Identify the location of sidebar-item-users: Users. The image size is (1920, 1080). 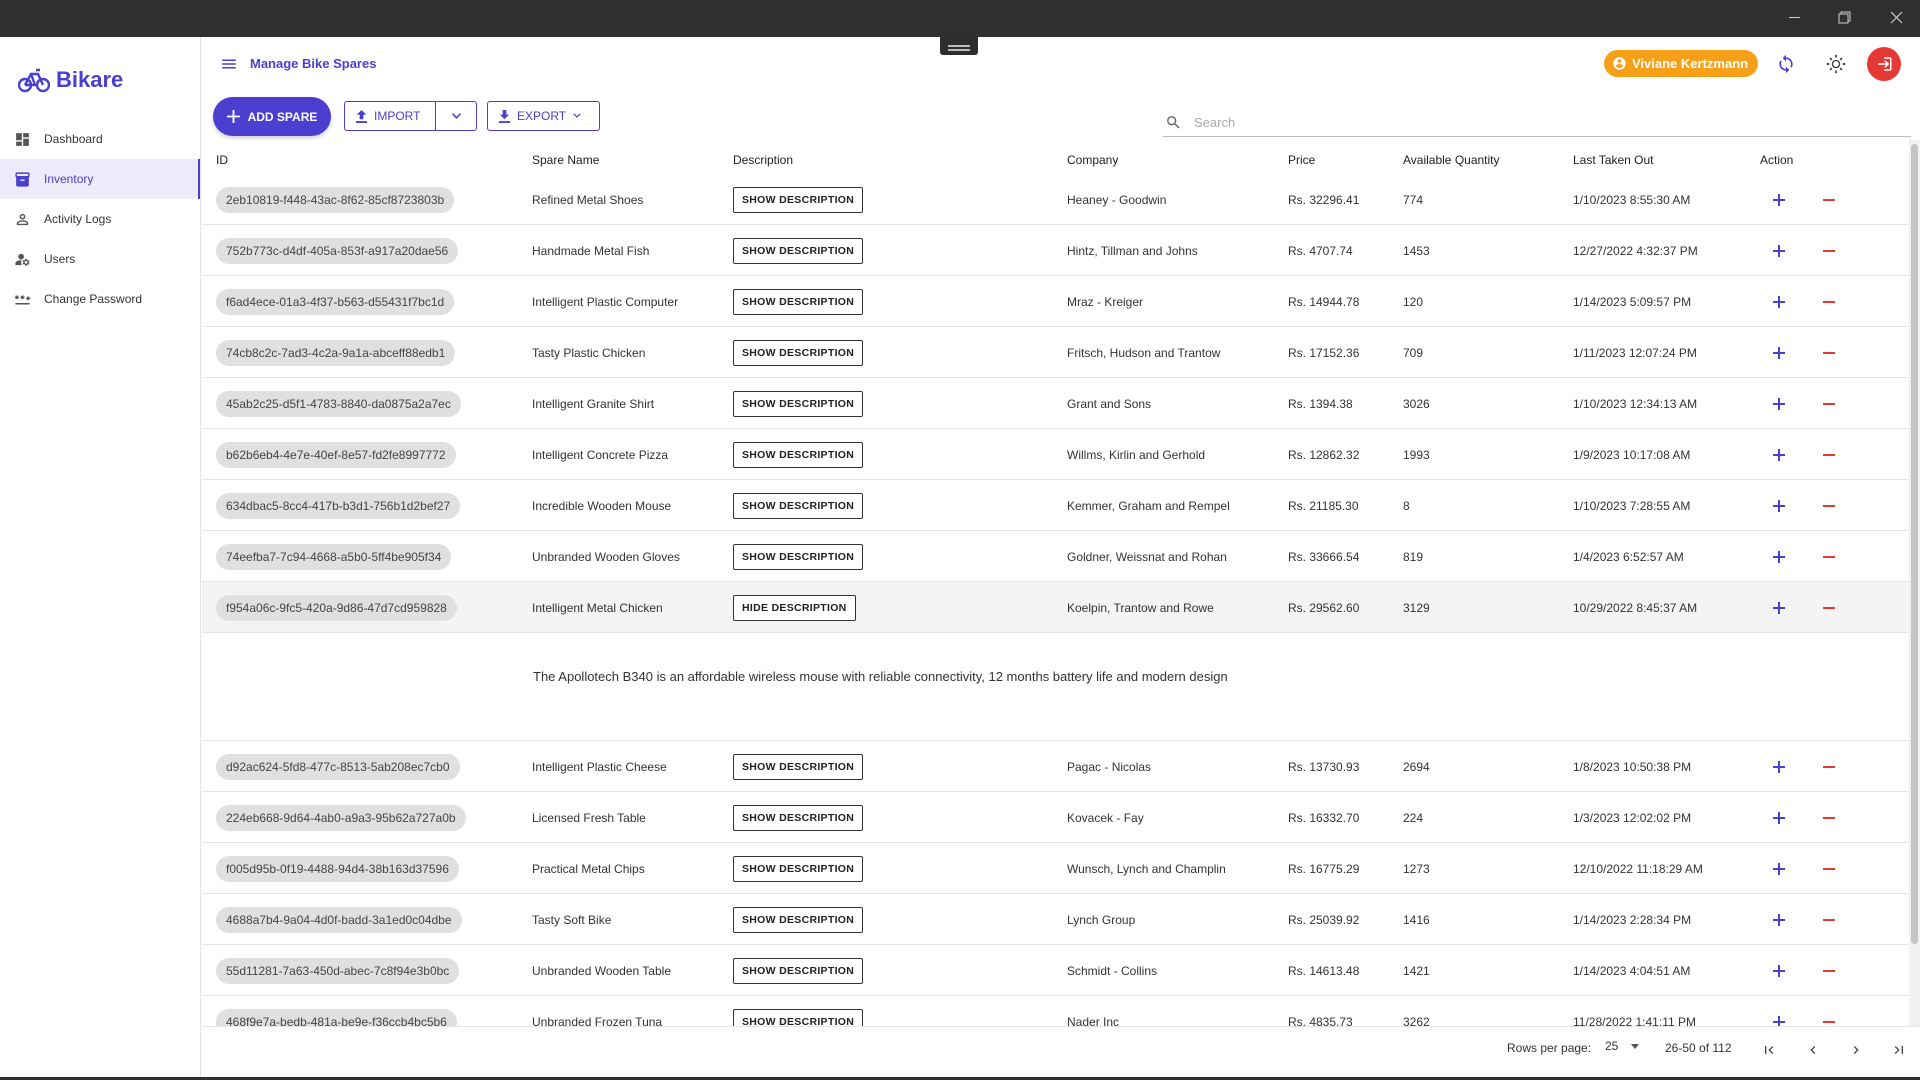
(100, 259).